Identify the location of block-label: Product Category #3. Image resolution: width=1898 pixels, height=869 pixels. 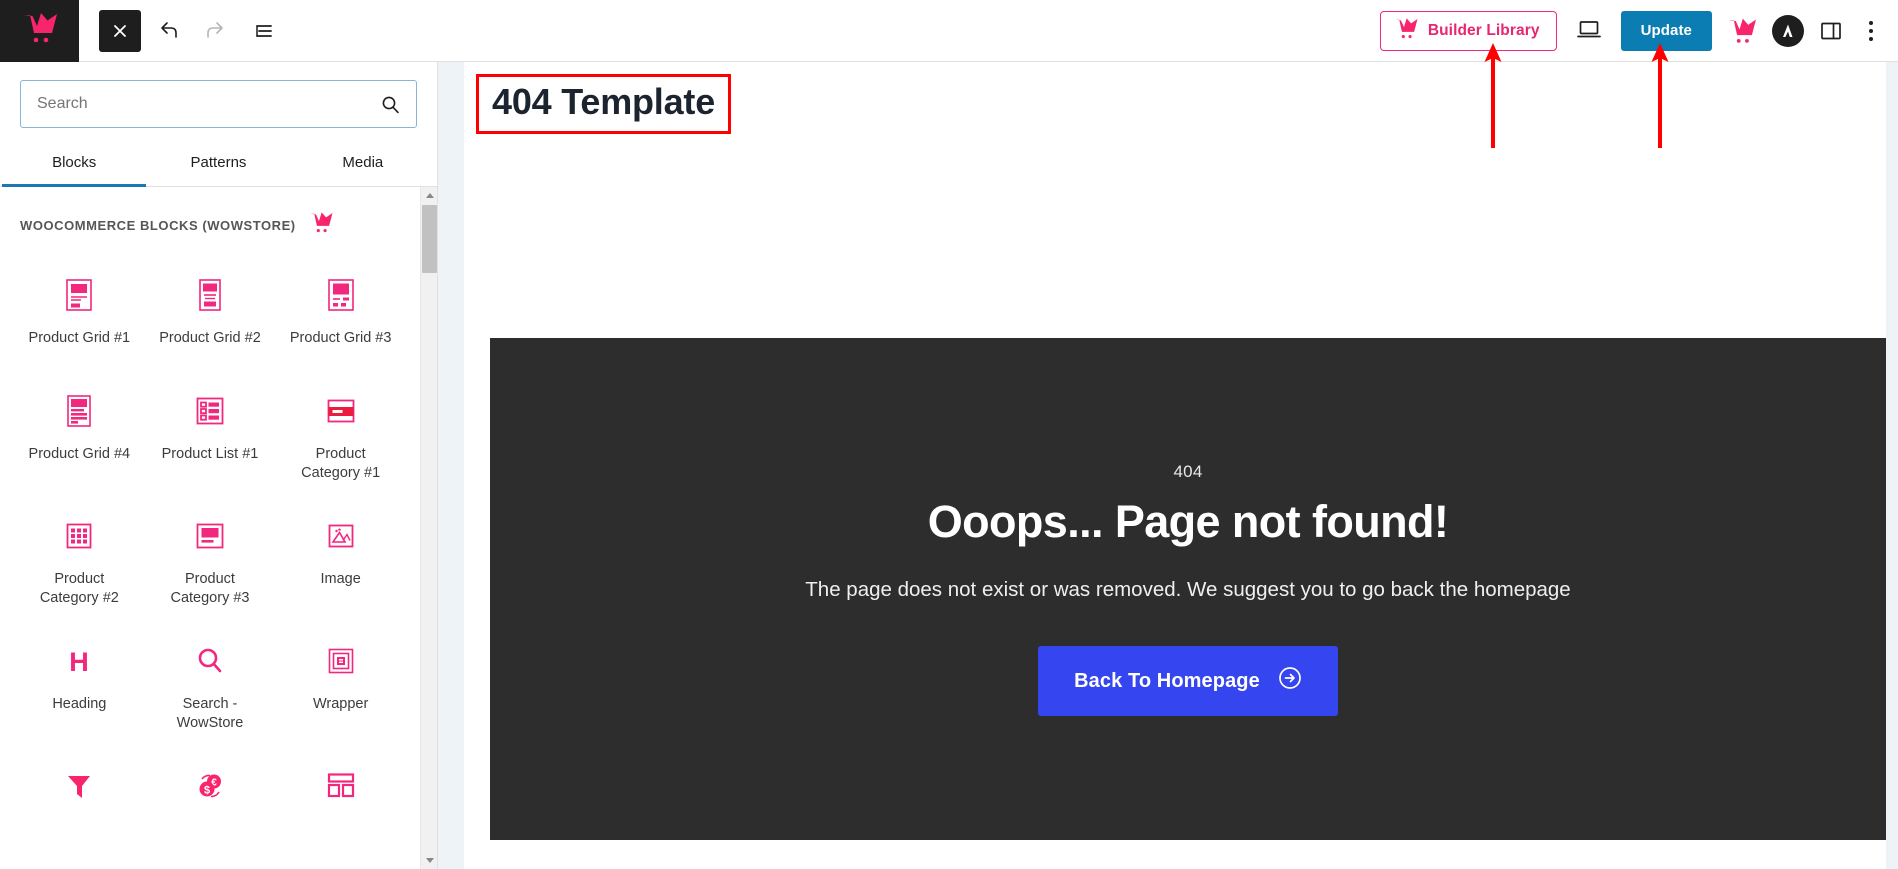
(210, 588).